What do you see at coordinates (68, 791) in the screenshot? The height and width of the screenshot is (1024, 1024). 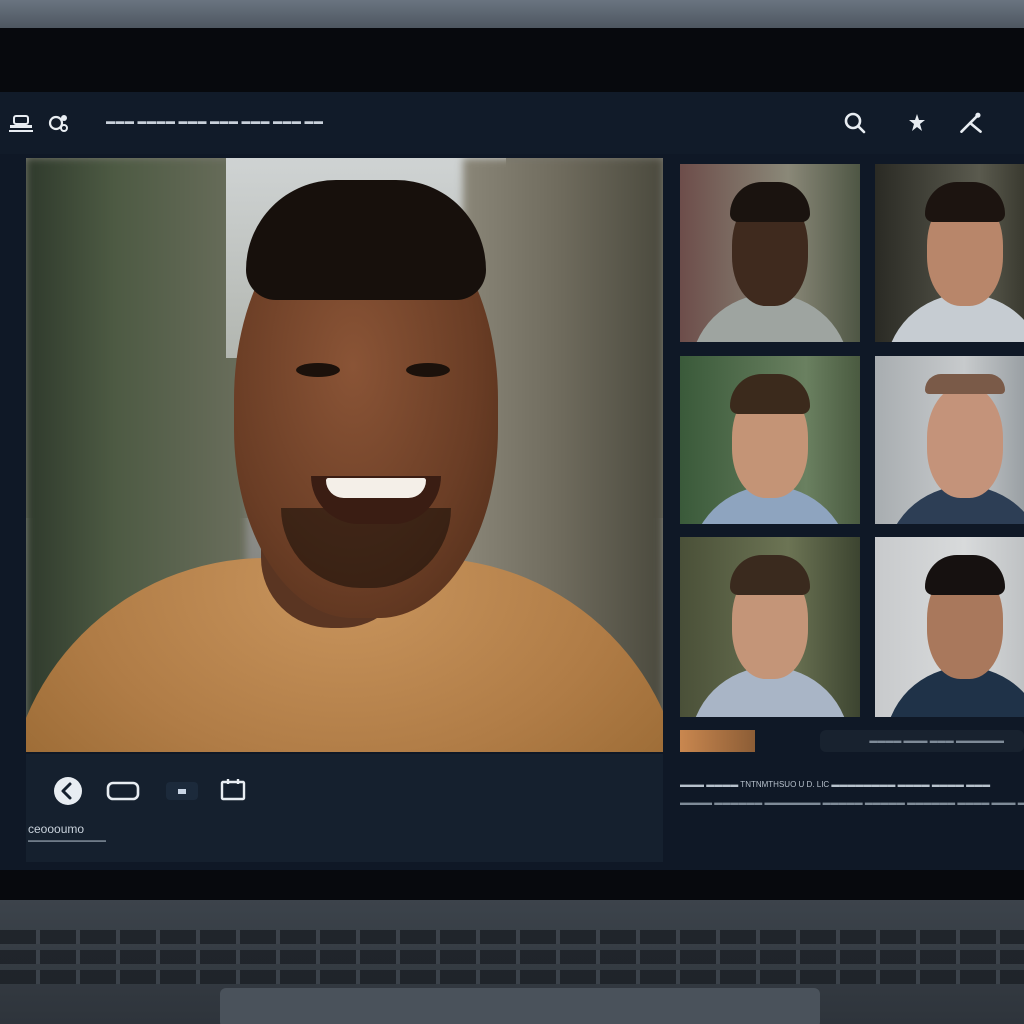 I see `back-button` at bounding box center [68, 791].